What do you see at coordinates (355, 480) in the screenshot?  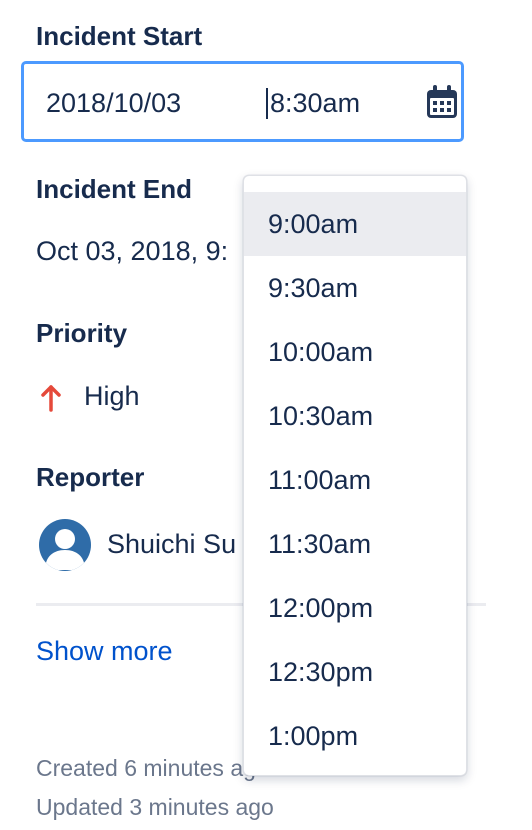 I see `time-option: 11:00am` at bounding box center [355, 480].